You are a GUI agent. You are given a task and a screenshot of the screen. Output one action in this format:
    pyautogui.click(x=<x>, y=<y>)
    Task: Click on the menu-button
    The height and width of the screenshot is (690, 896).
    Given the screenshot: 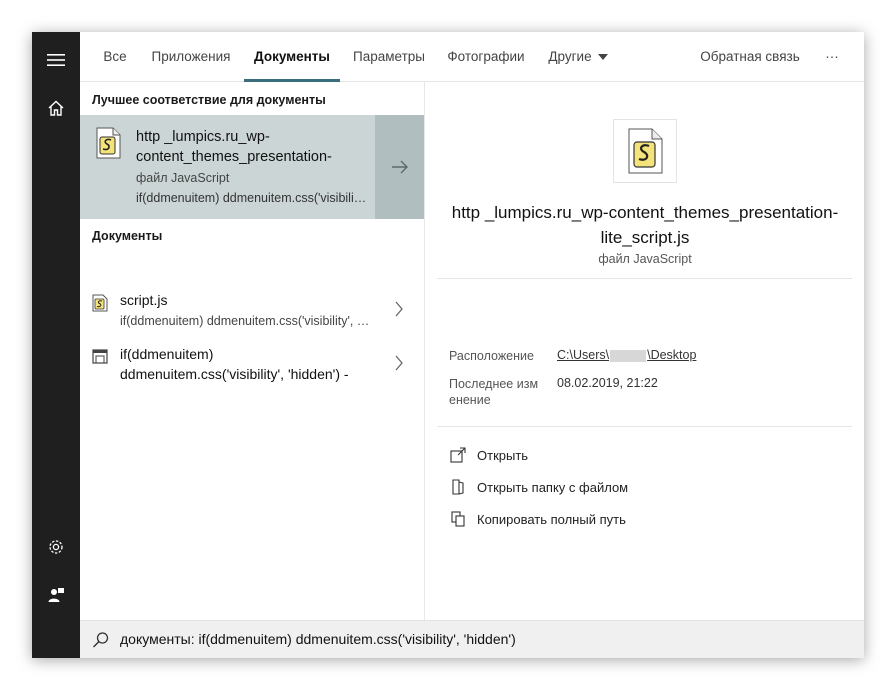 What is the action you would take?
    pyautogui.click(x=56, y=60)
    